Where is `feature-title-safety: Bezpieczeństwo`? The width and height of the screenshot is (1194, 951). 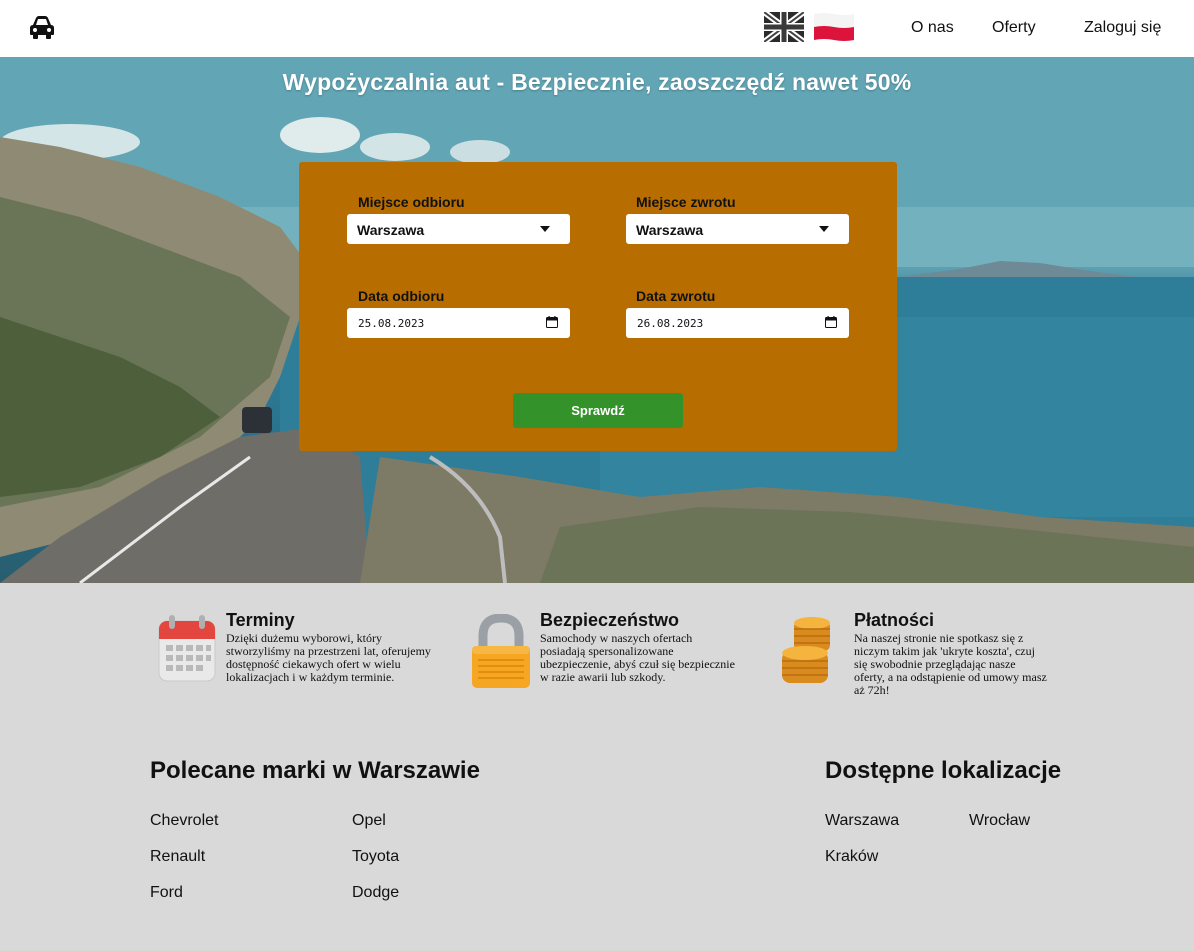
feature-title-safety: Bezpieczeństwo is located at coordinates (610, 620).